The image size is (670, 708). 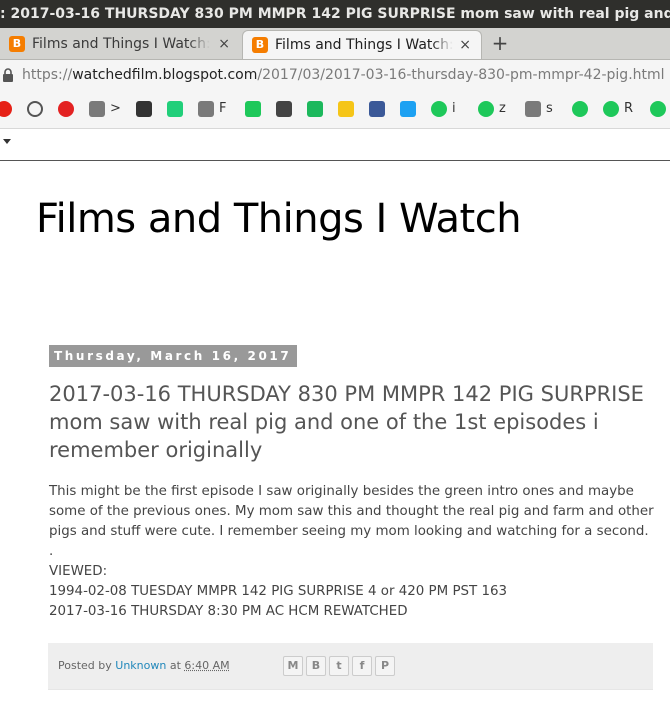 I want to click on email-icon: M, so click(x=293, y=665).